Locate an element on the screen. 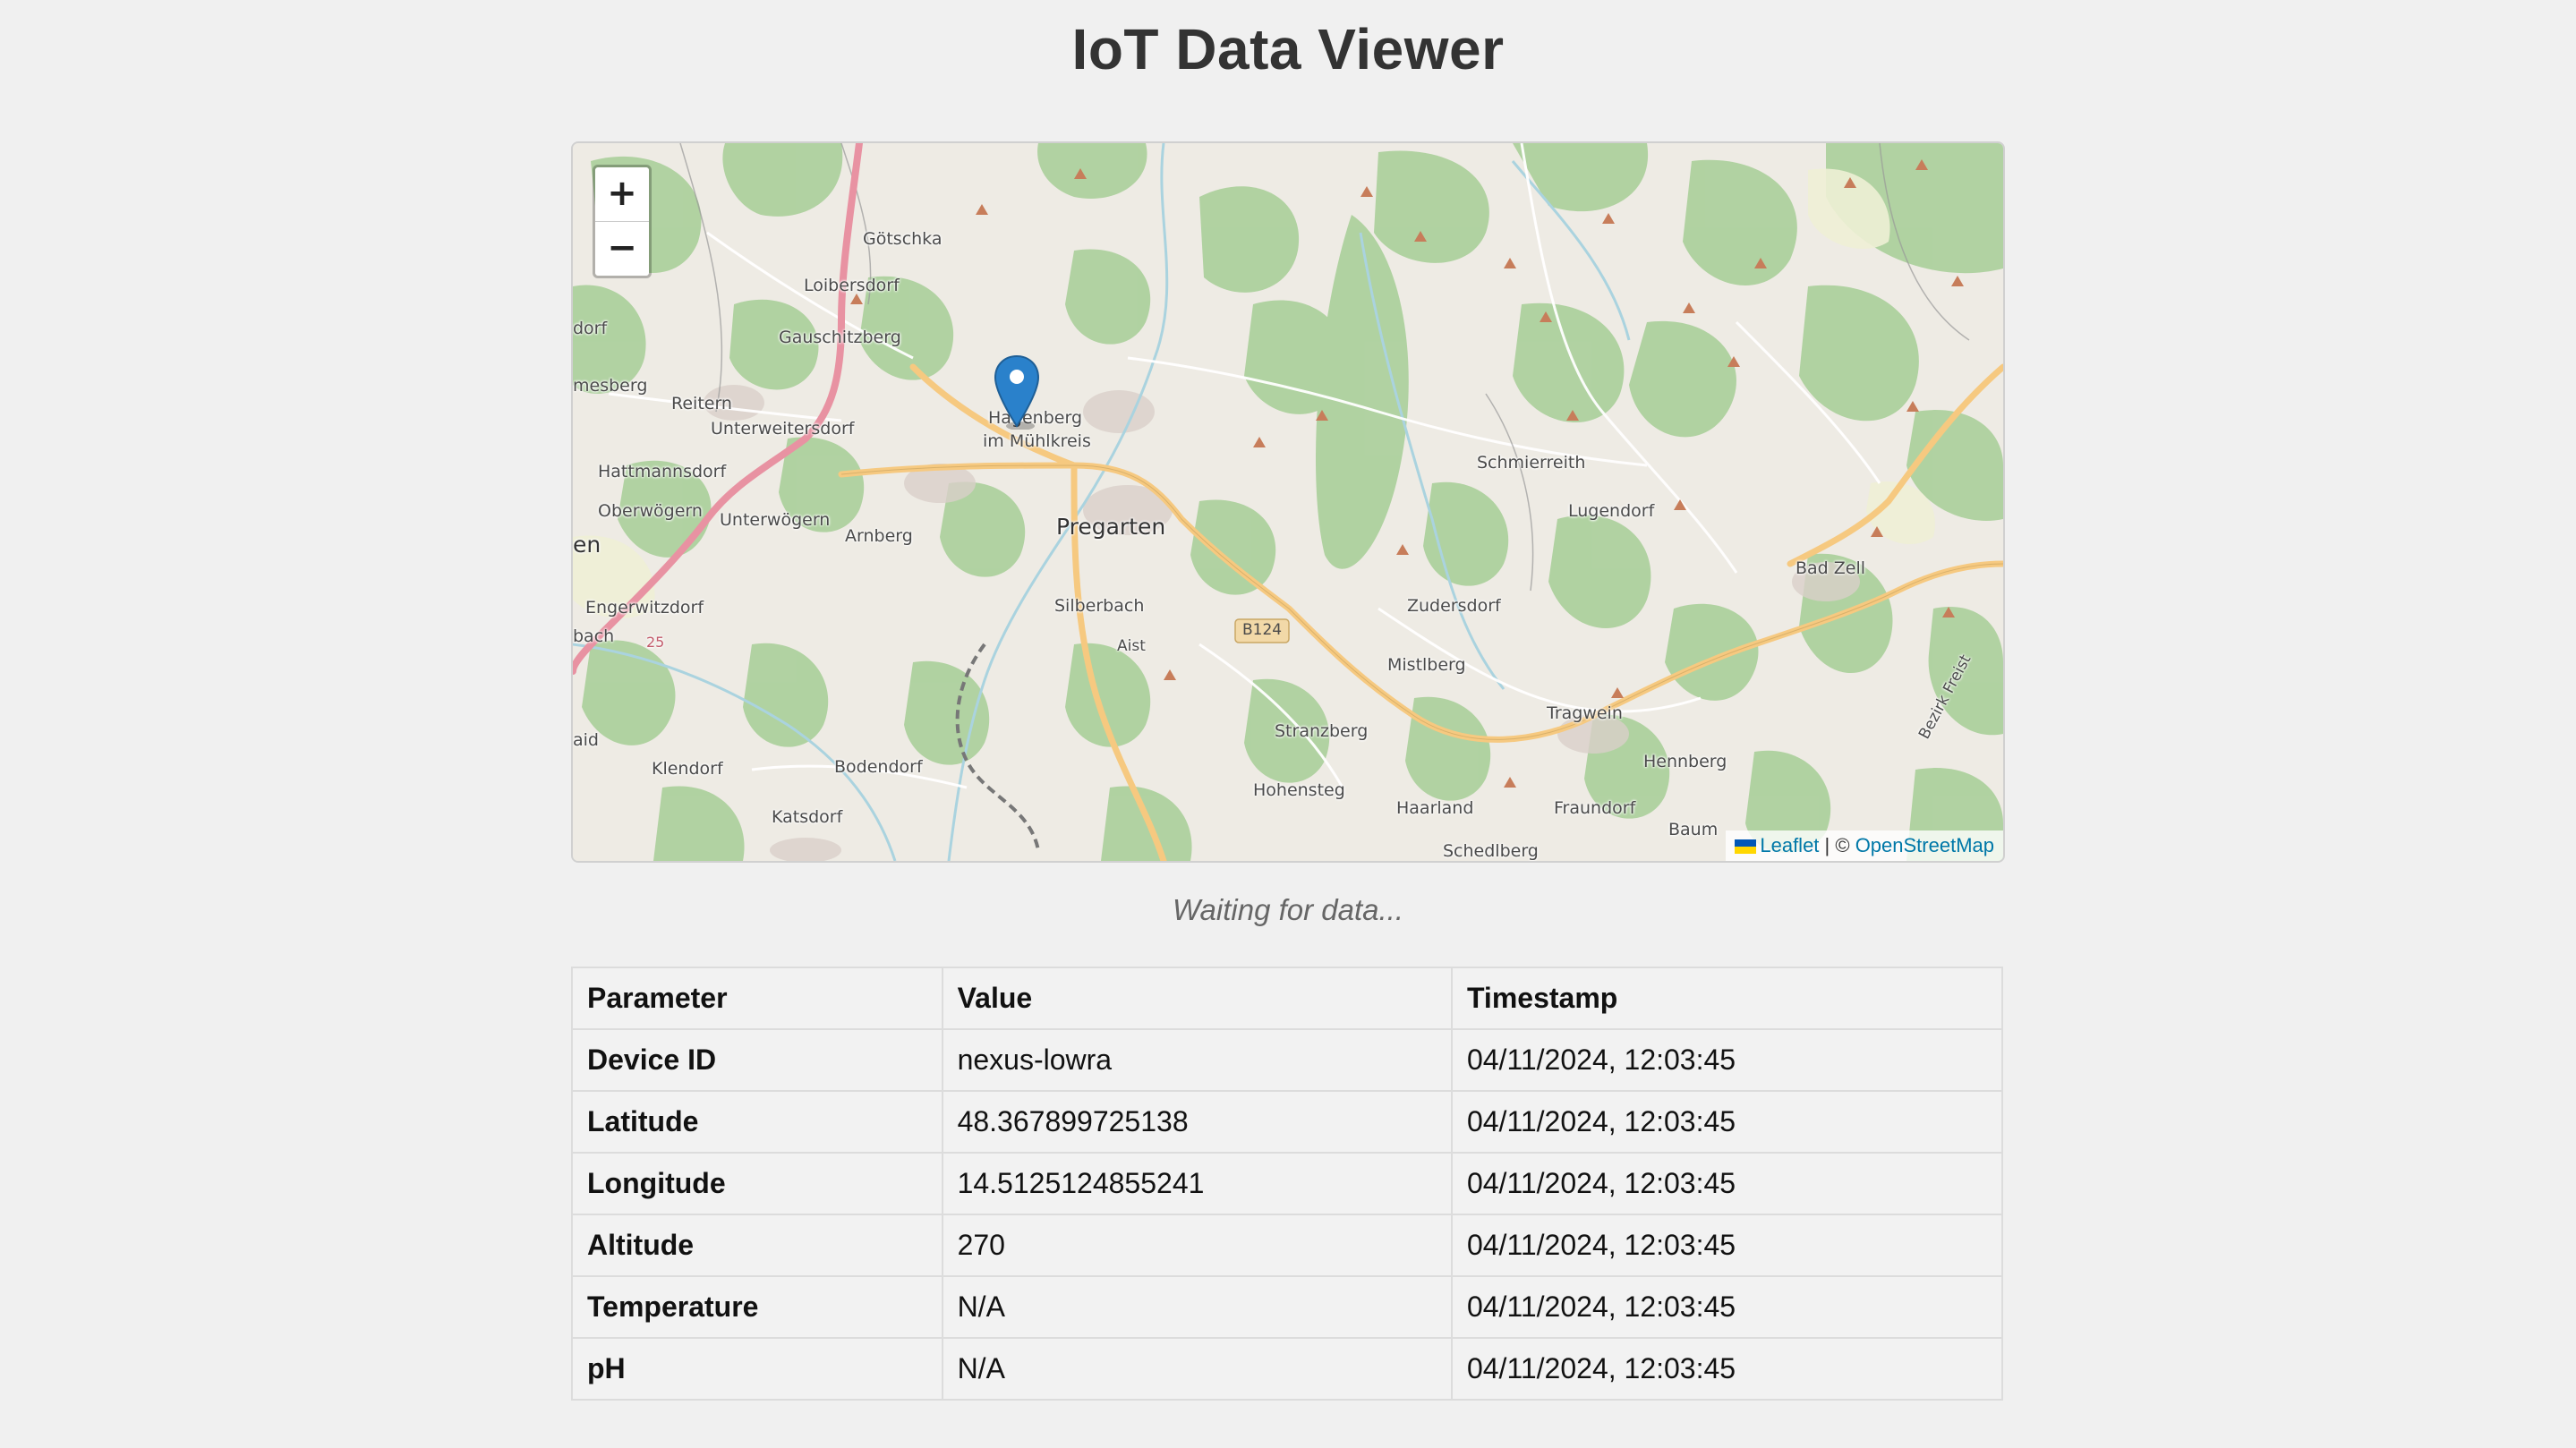  column-header-value: Value is located at coordinates (1197, 998).